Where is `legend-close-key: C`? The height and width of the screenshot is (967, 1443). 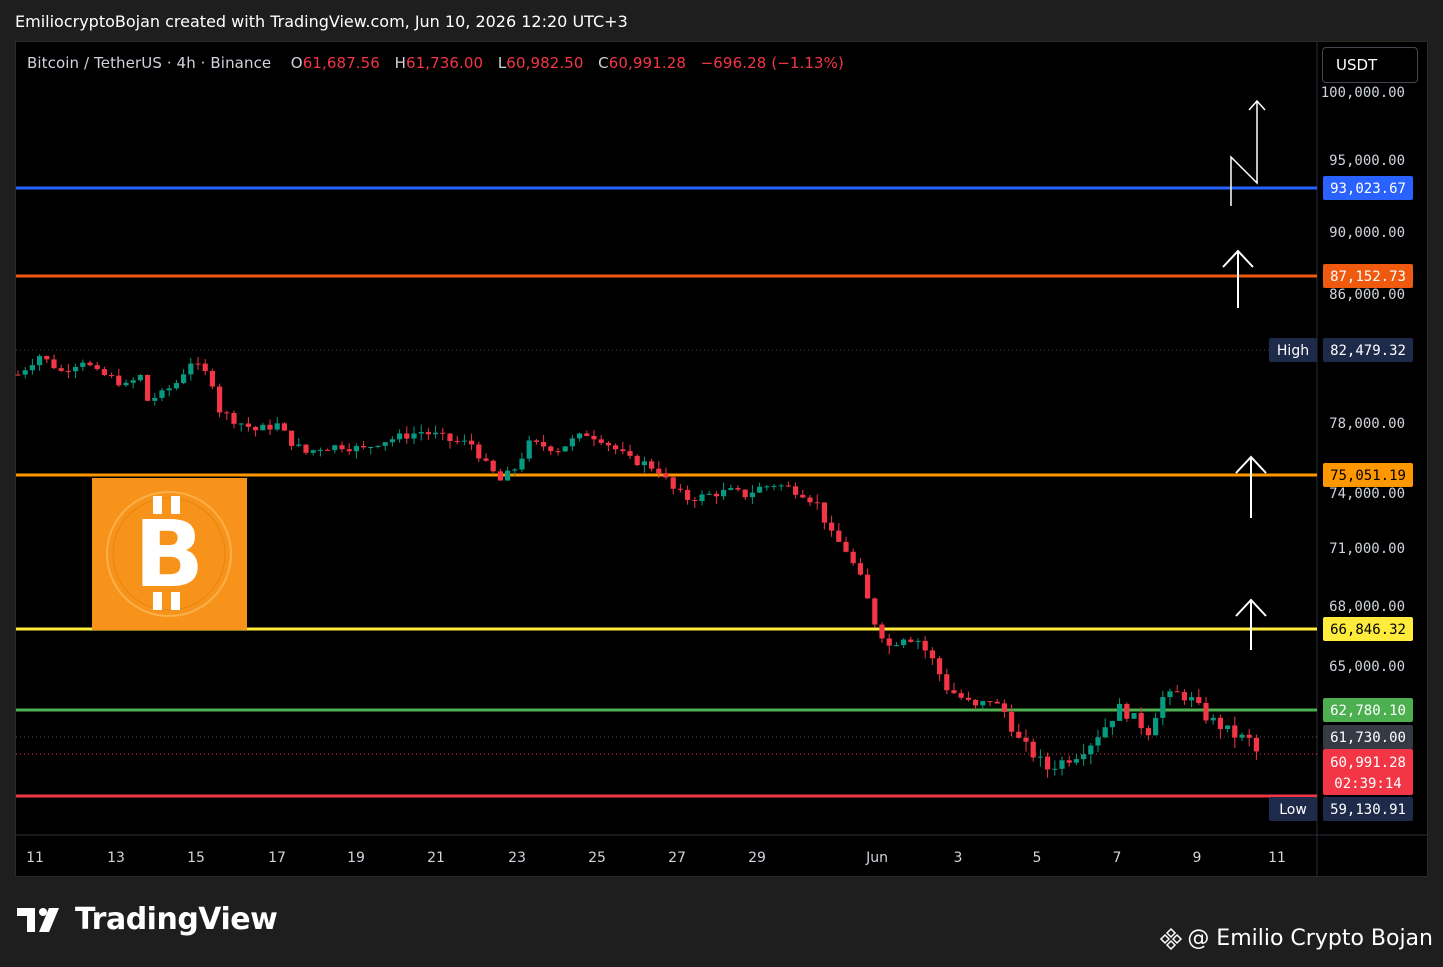 legend-close-key: C is located at coordinates (603, 63).